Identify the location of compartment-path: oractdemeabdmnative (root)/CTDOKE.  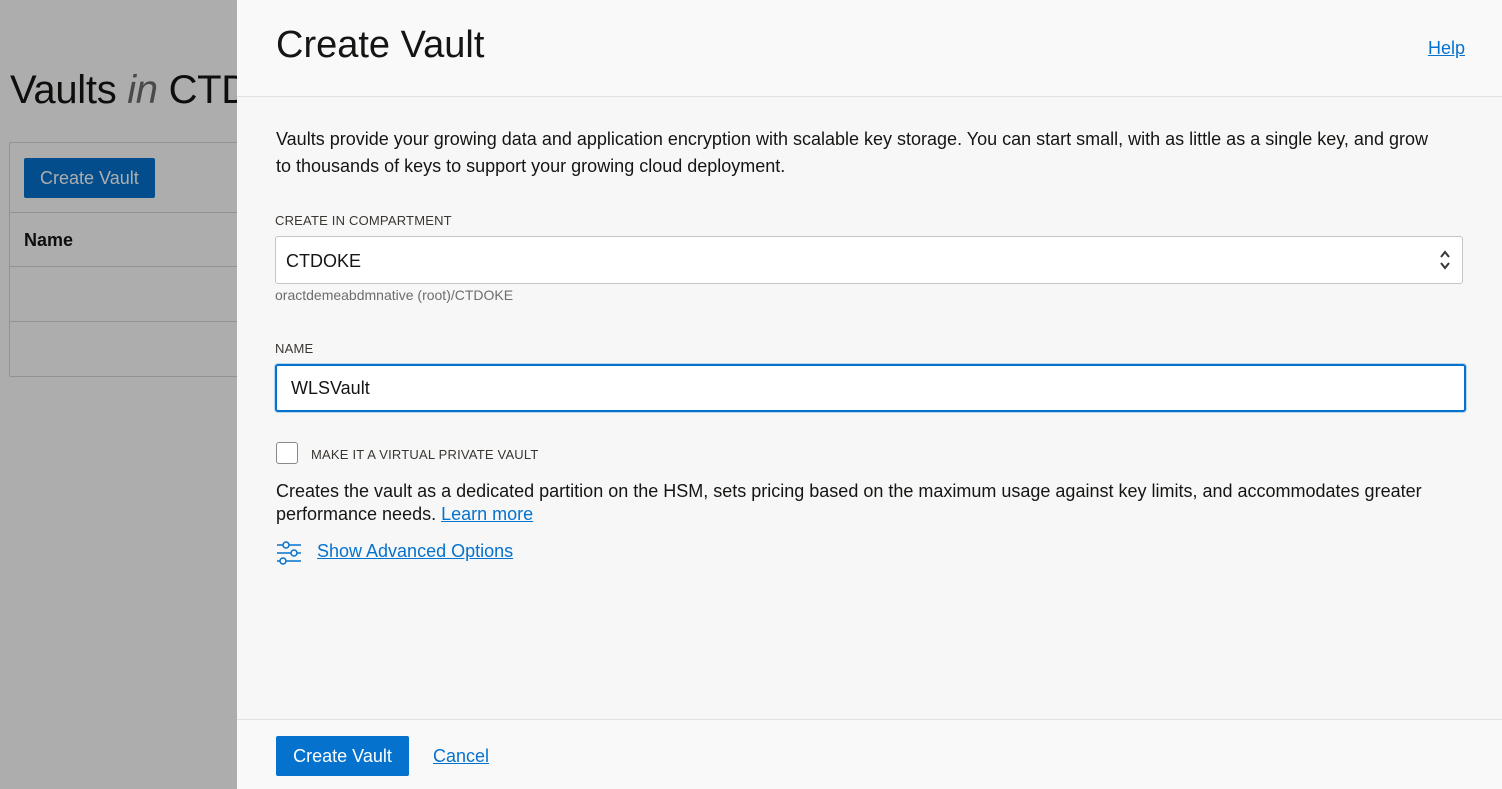
(394, 295).